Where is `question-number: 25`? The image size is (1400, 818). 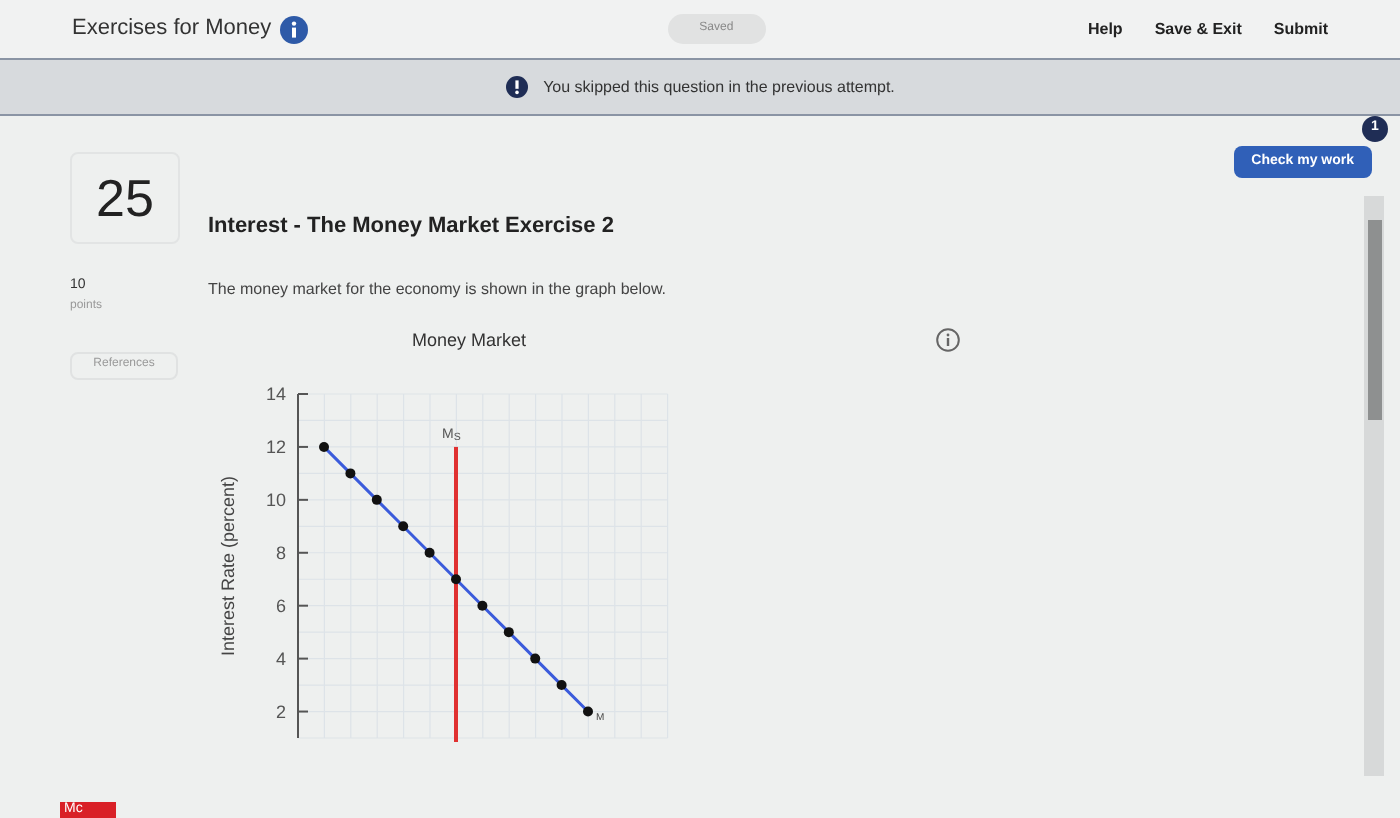
question-number: 25 is located at coordinates (125, 198).